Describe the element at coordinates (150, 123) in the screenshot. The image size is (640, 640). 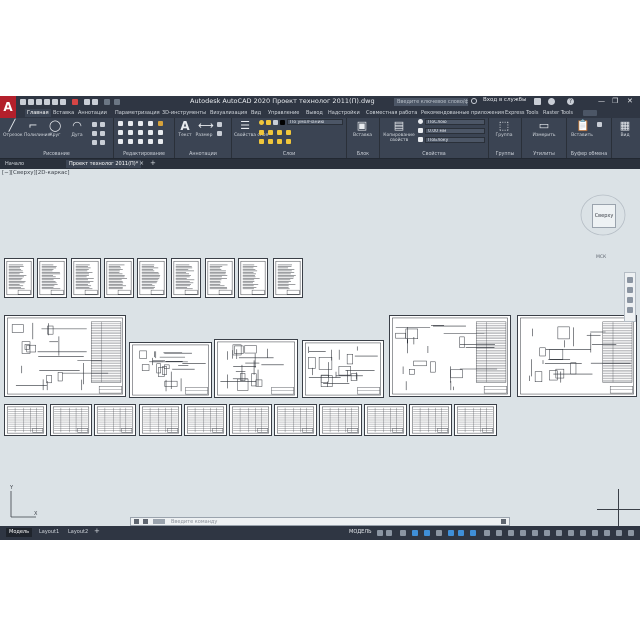
I see `erase-icon` at that location.